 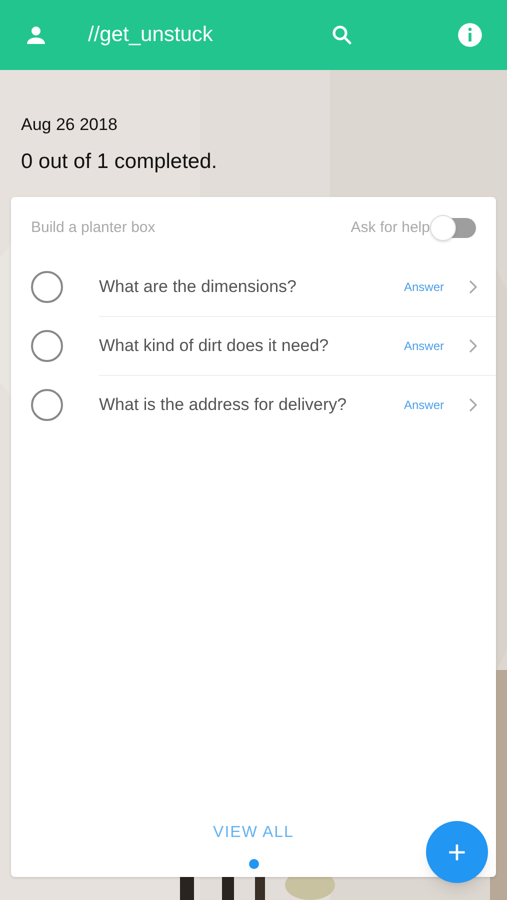 I want to click on view-all-link: VIEW ALL, so click(x=253, y=833).